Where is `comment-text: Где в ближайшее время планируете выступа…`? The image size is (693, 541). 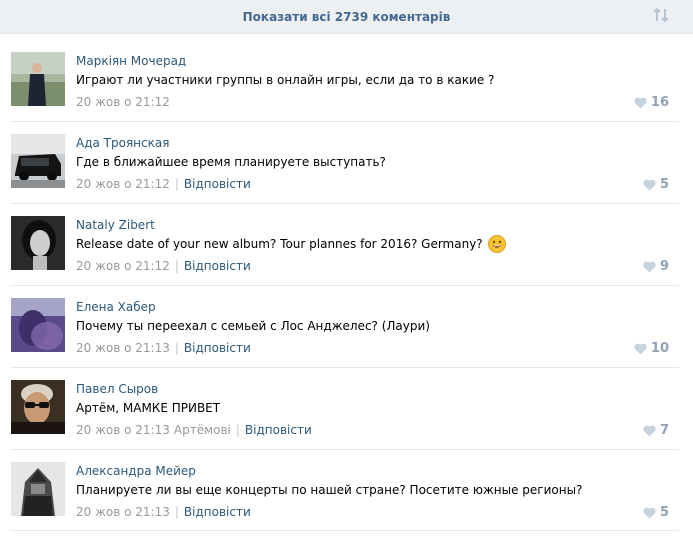
comment-text: Где в ближайшее время планируете выступа… is located at coordinates (231, 162).